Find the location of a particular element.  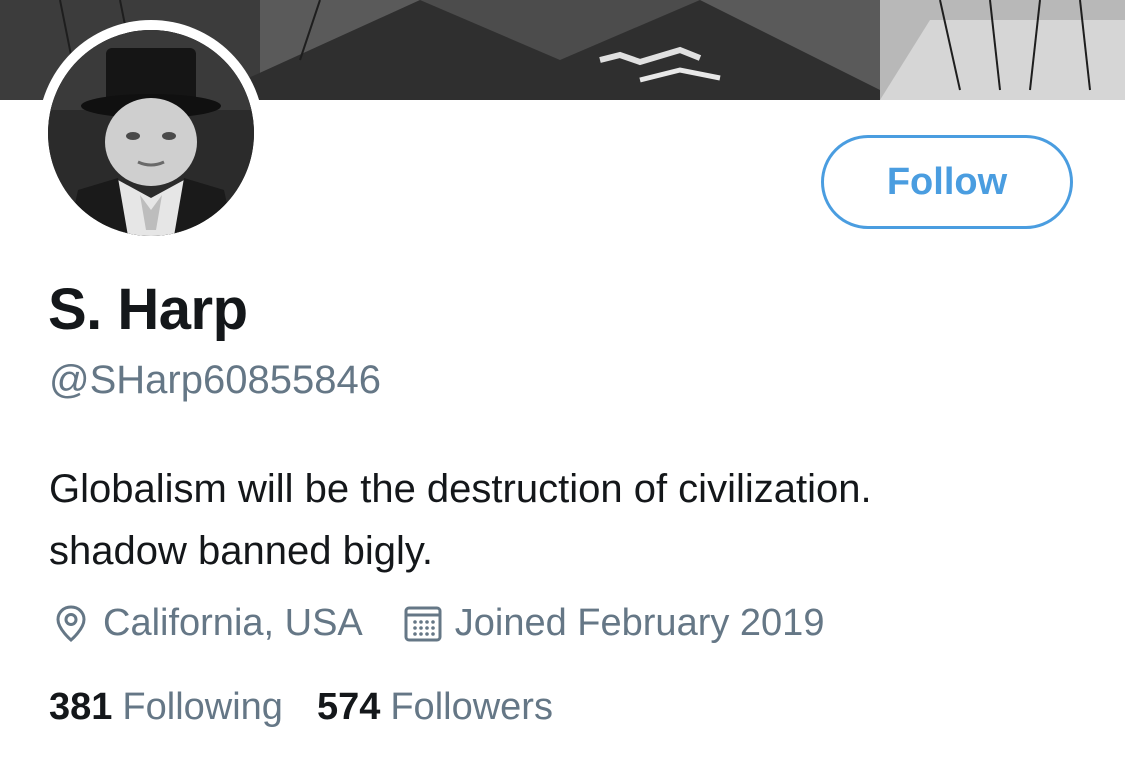

location-text: California, USA is located at coordinates (233, 622).